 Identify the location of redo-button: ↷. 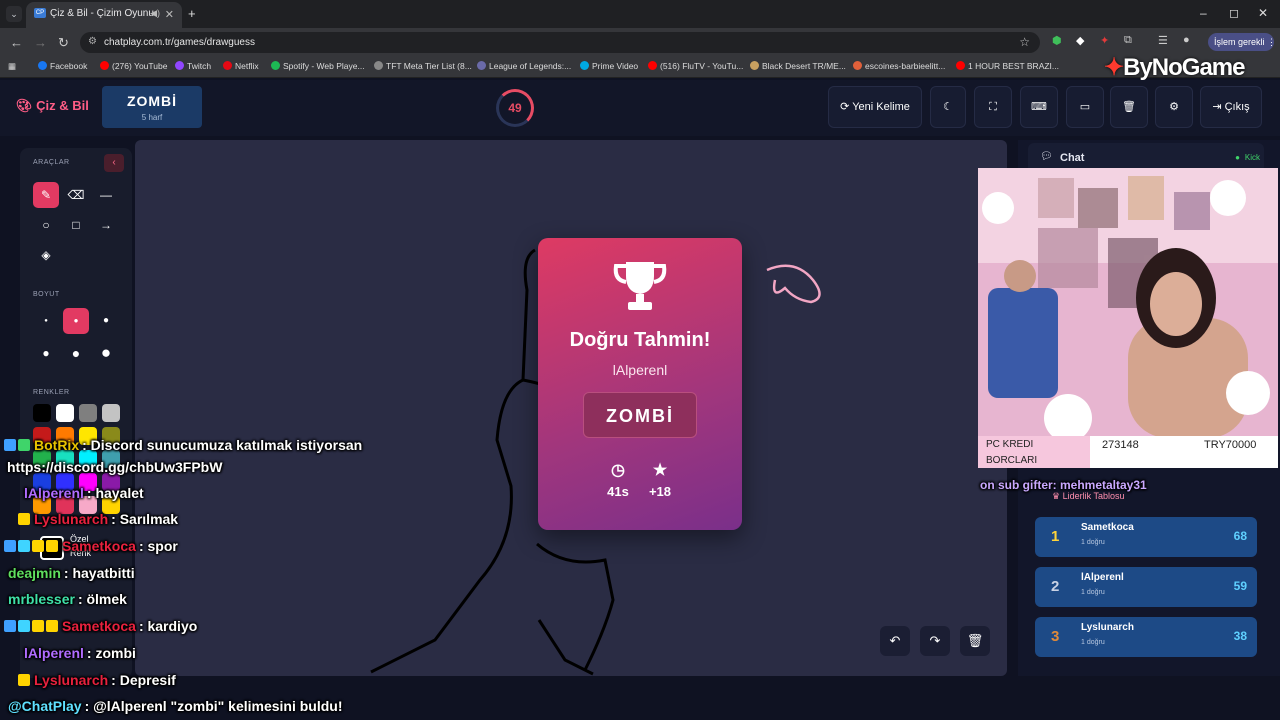
(935, 641).